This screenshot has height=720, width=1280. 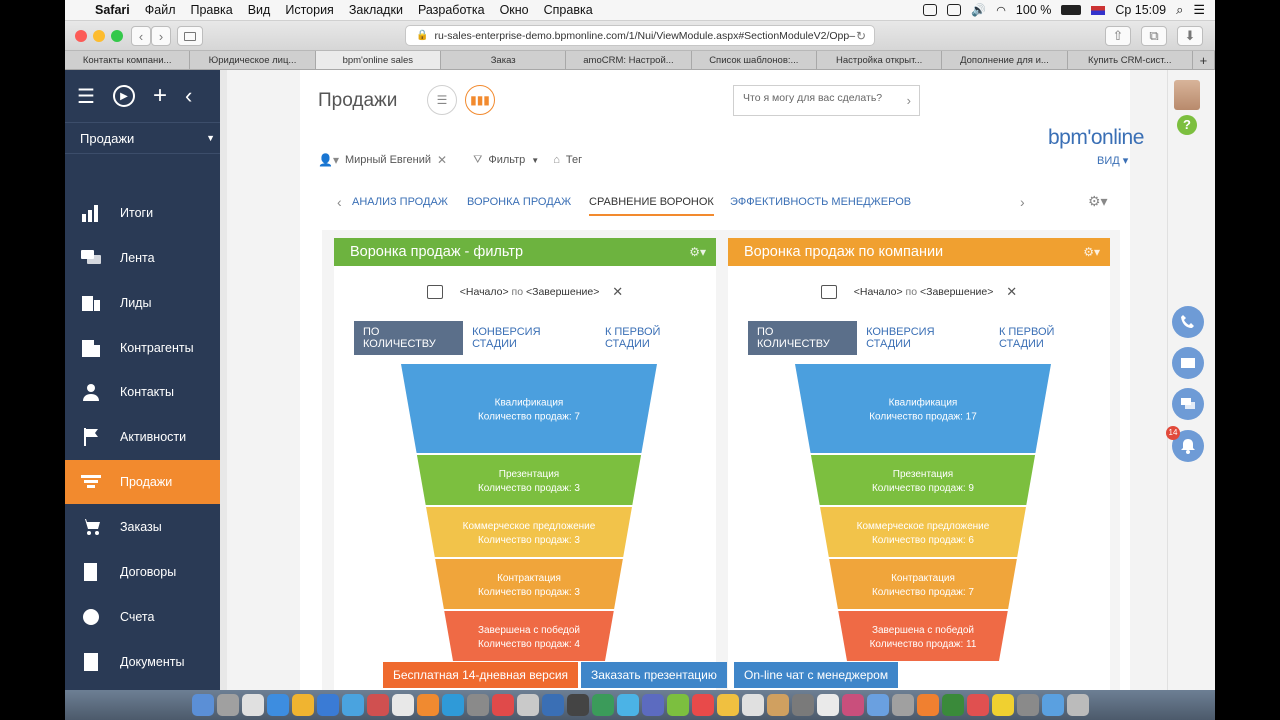 What do you see at coordinates (1022, 202) in the screenshot?
I see `scroll-right-icon: ›` at bounding box center [1022, 202].